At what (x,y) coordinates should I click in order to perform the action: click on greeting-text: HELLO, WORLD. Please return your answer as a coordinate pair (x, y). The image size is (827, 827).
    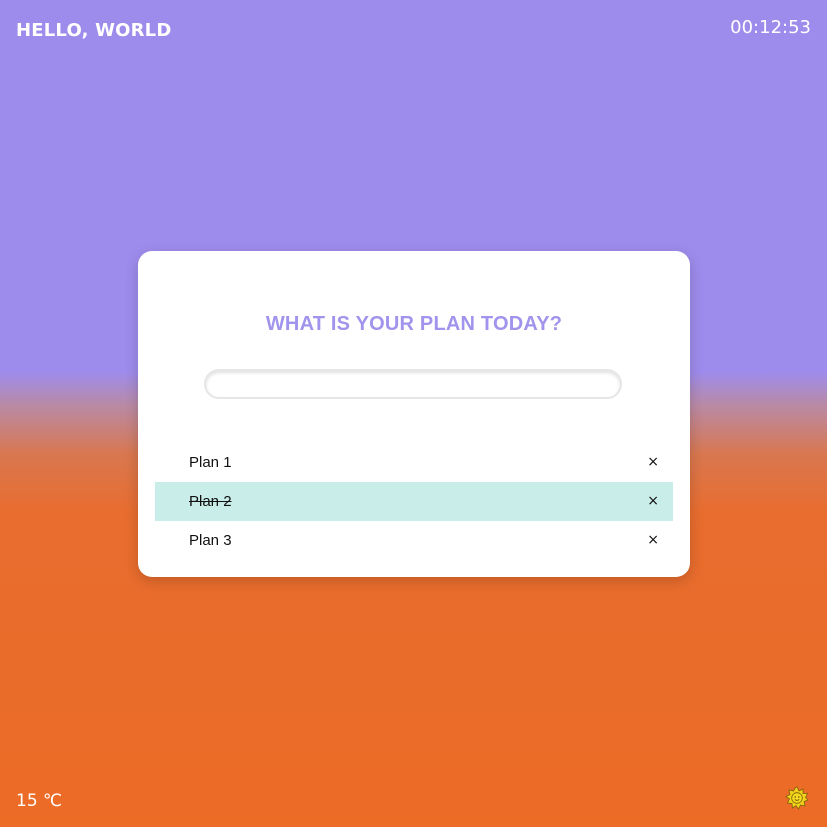
    Looking at the image, I should click on (94, 30).